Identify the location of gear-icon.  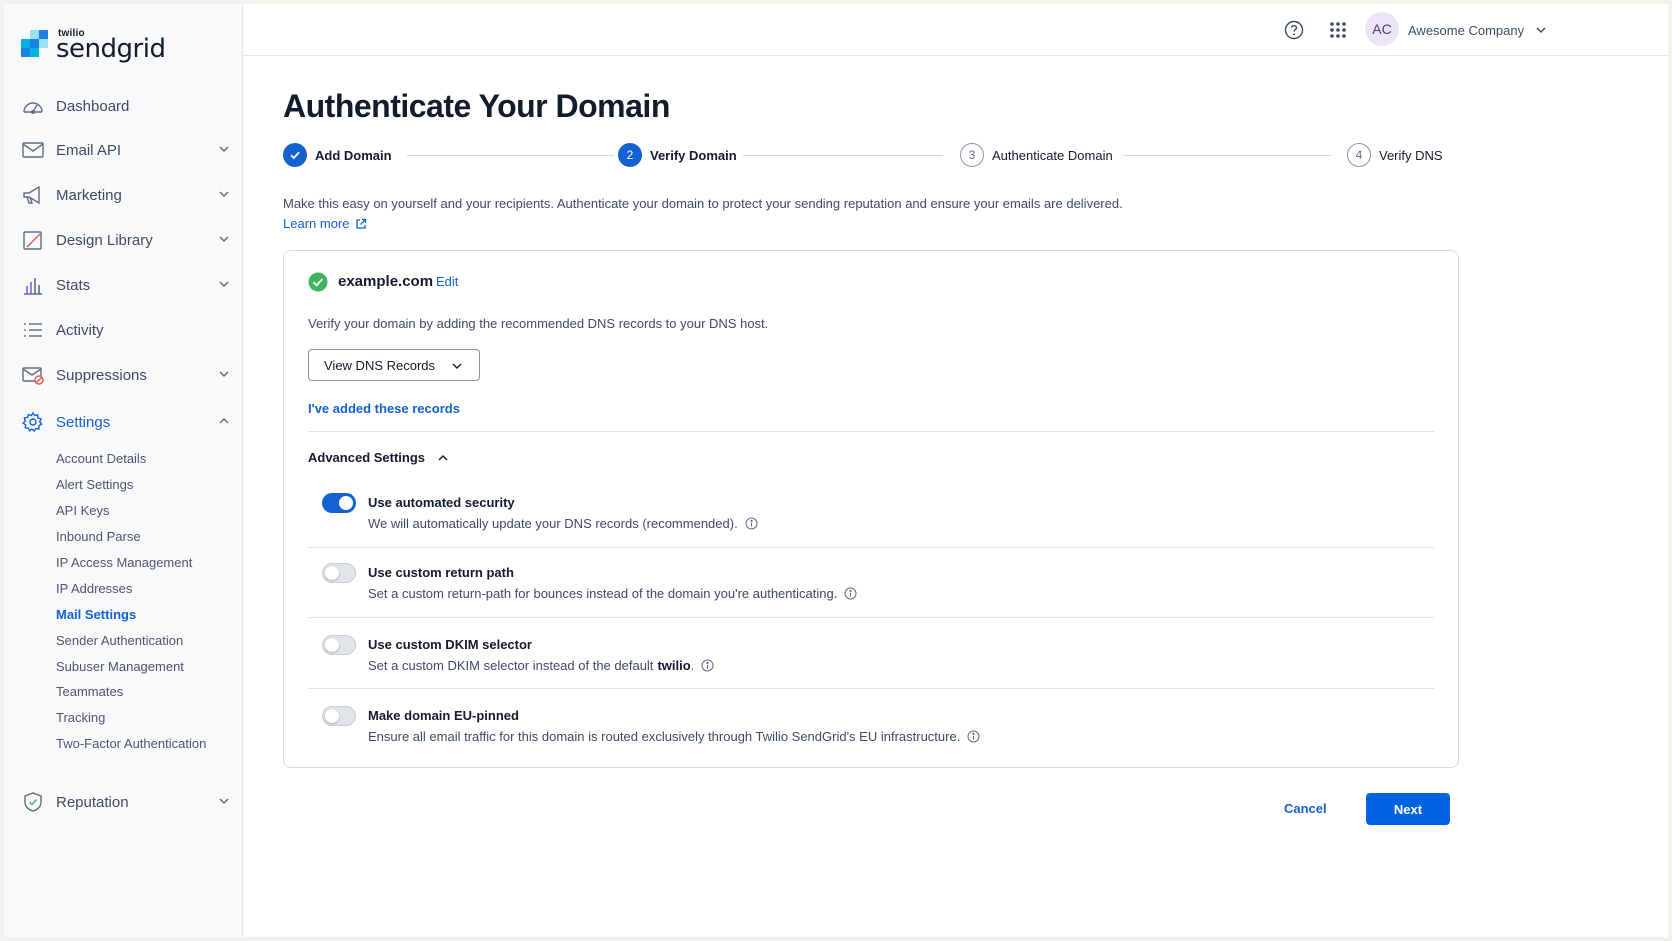
(32, 422).